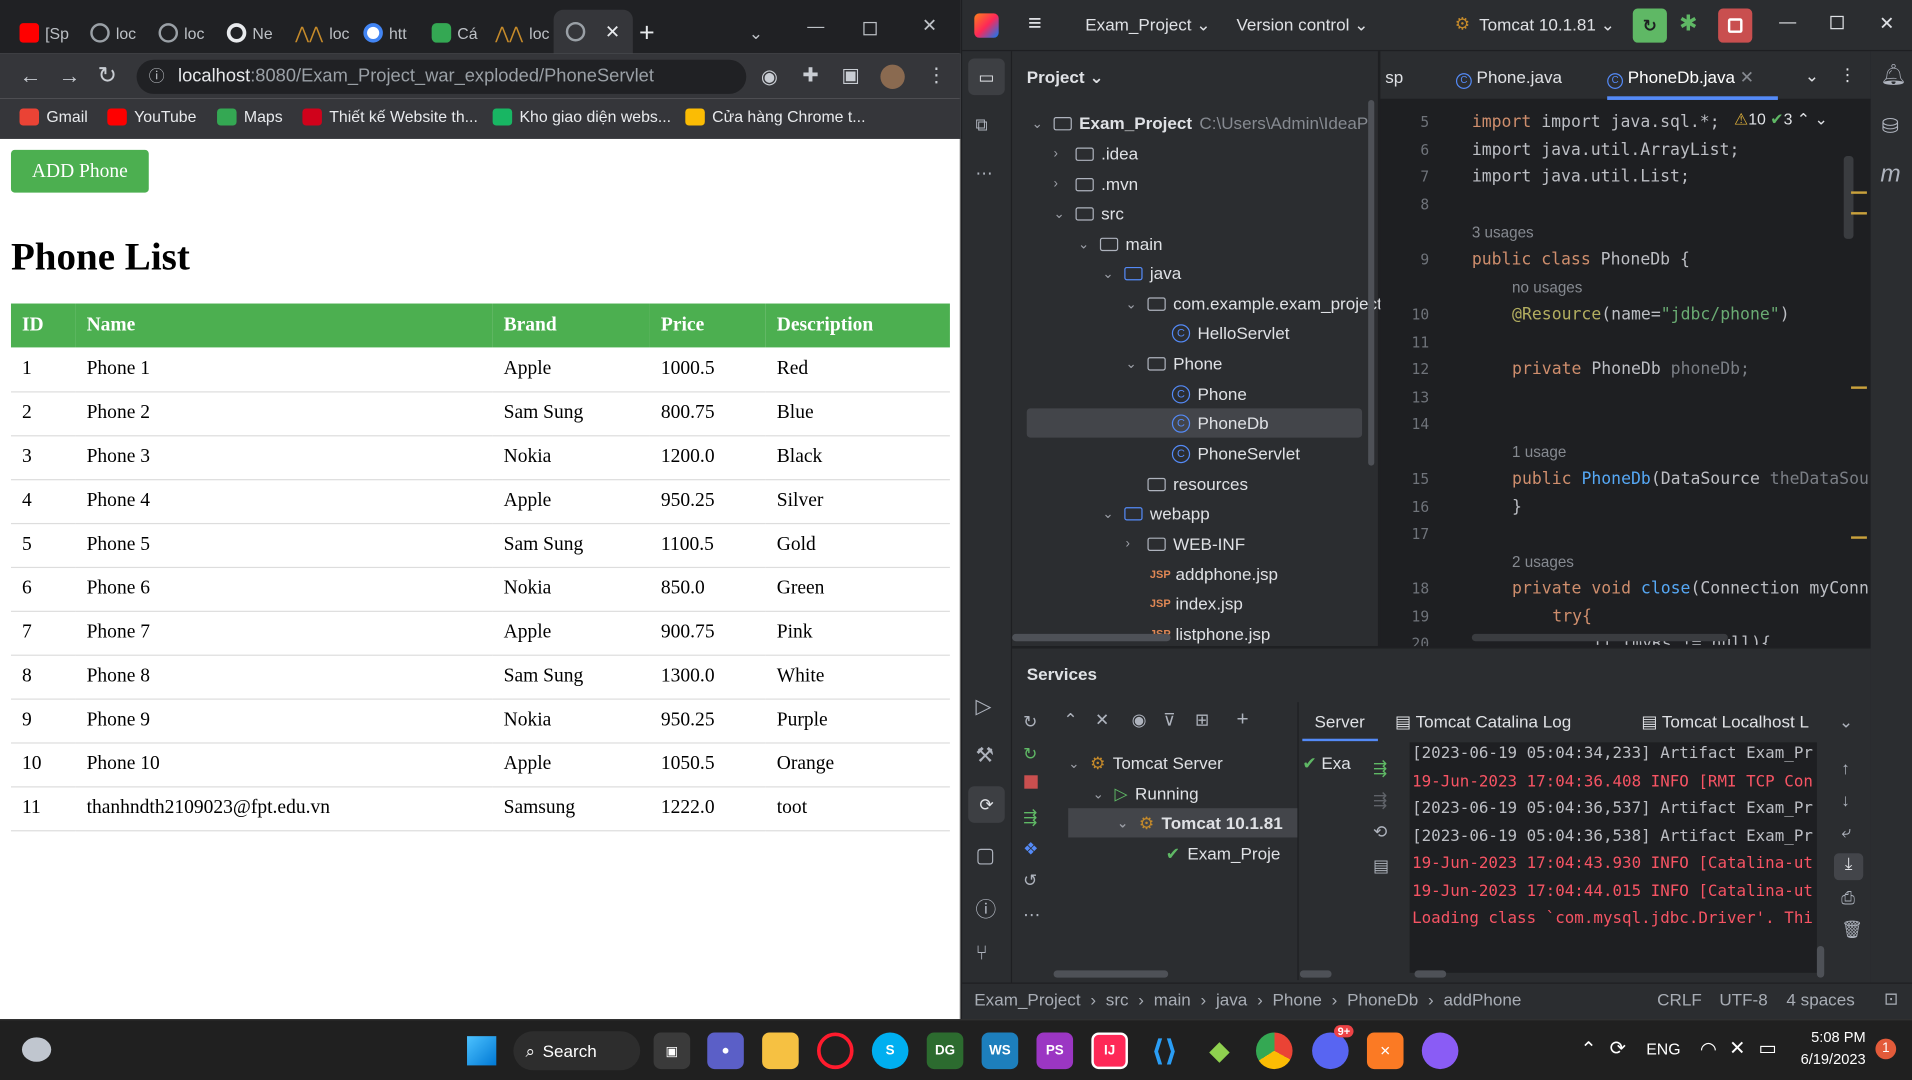  I want to click on editor-tab-phone: C Phone.java, so click(1508, 78).